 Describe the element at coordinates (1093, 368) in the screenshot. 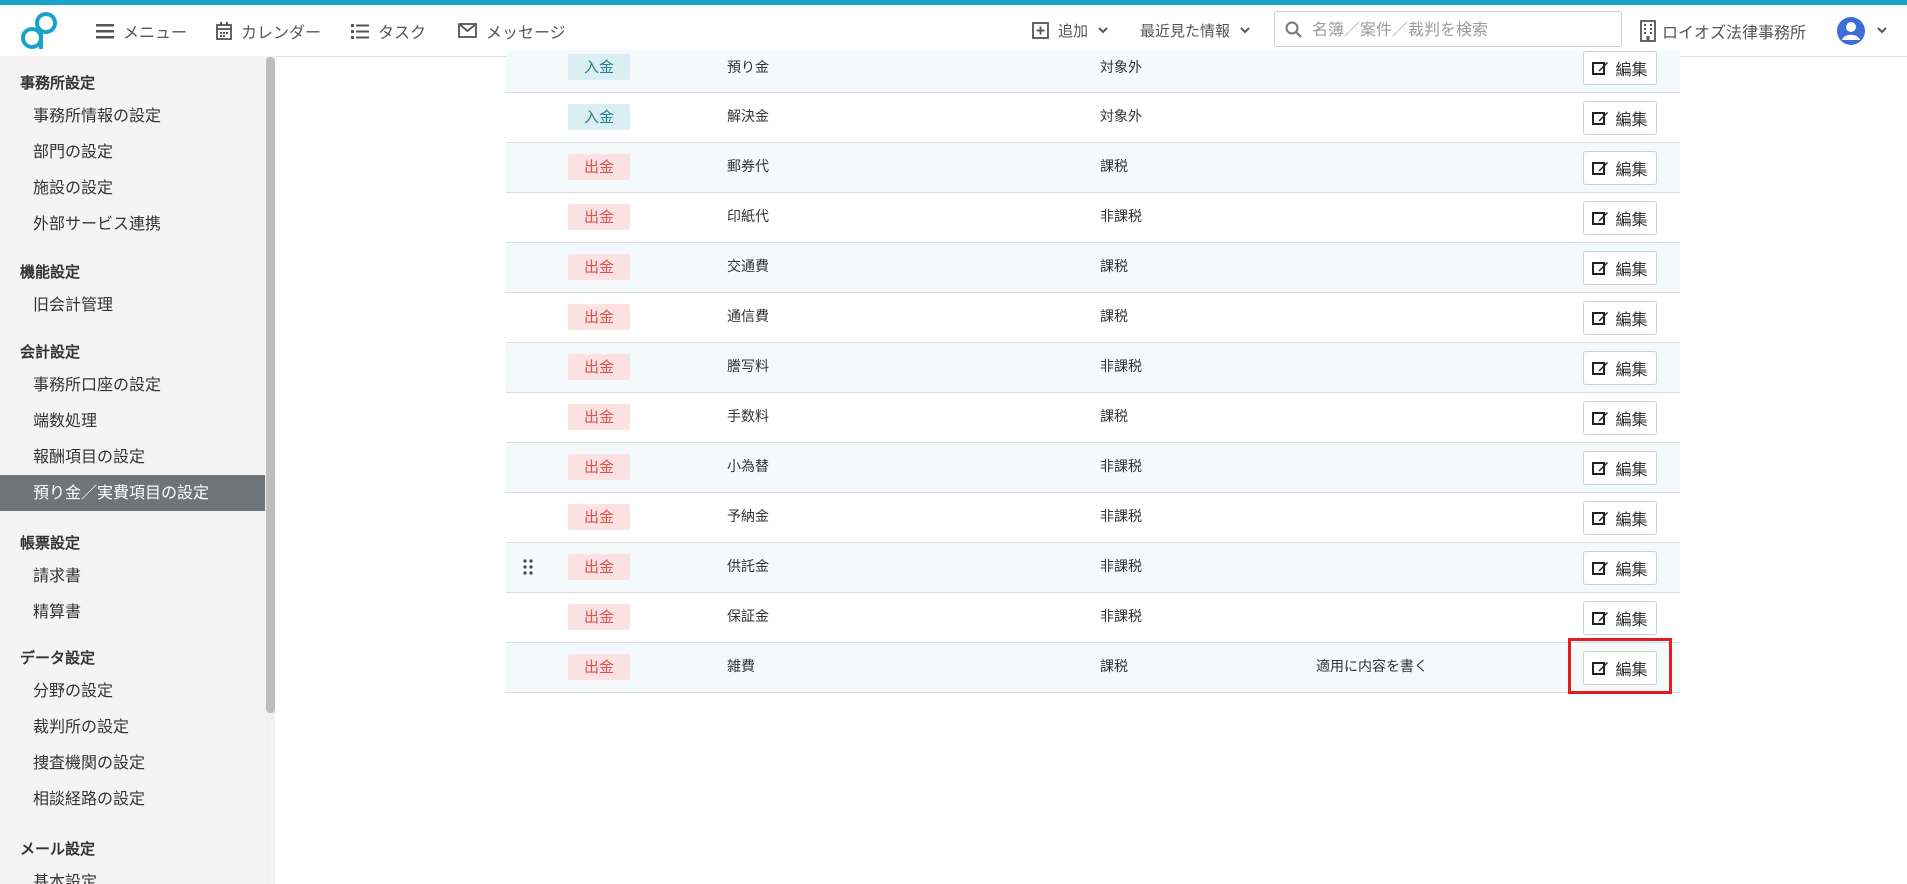

I see `table-row: 出金 謄写料 非課税 編集` at that location.